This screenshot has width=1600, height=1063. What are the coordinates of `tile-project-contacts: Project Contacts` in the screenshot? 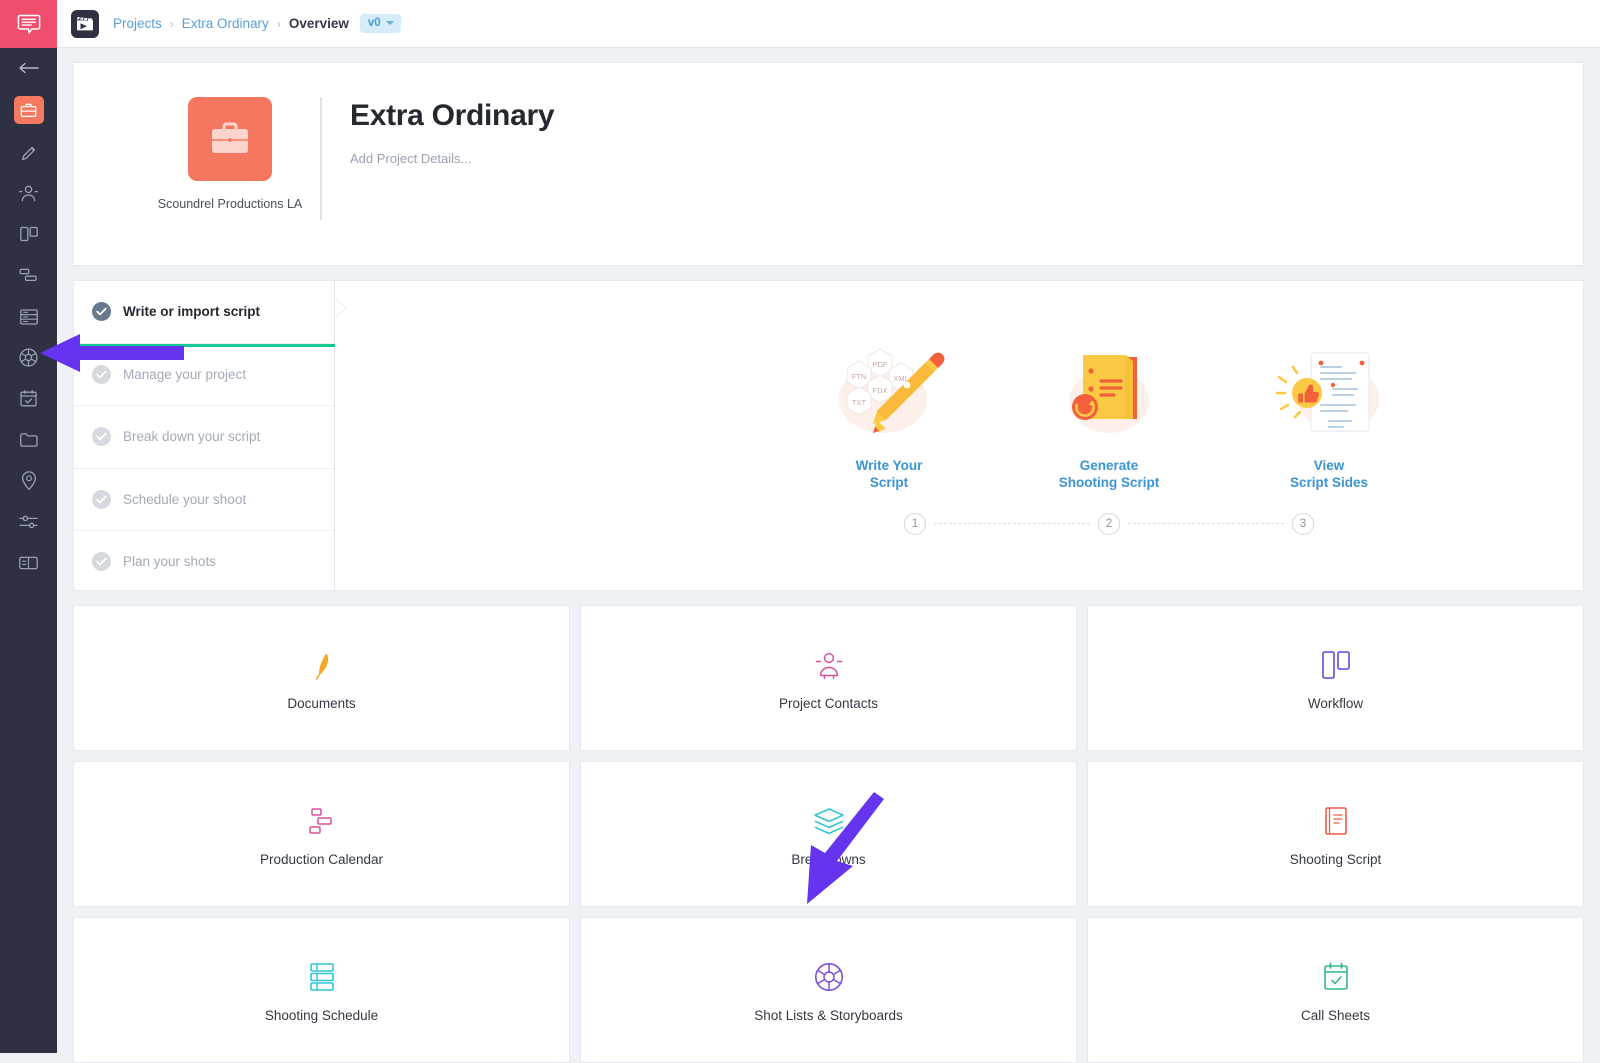 It's located at (828, 678).